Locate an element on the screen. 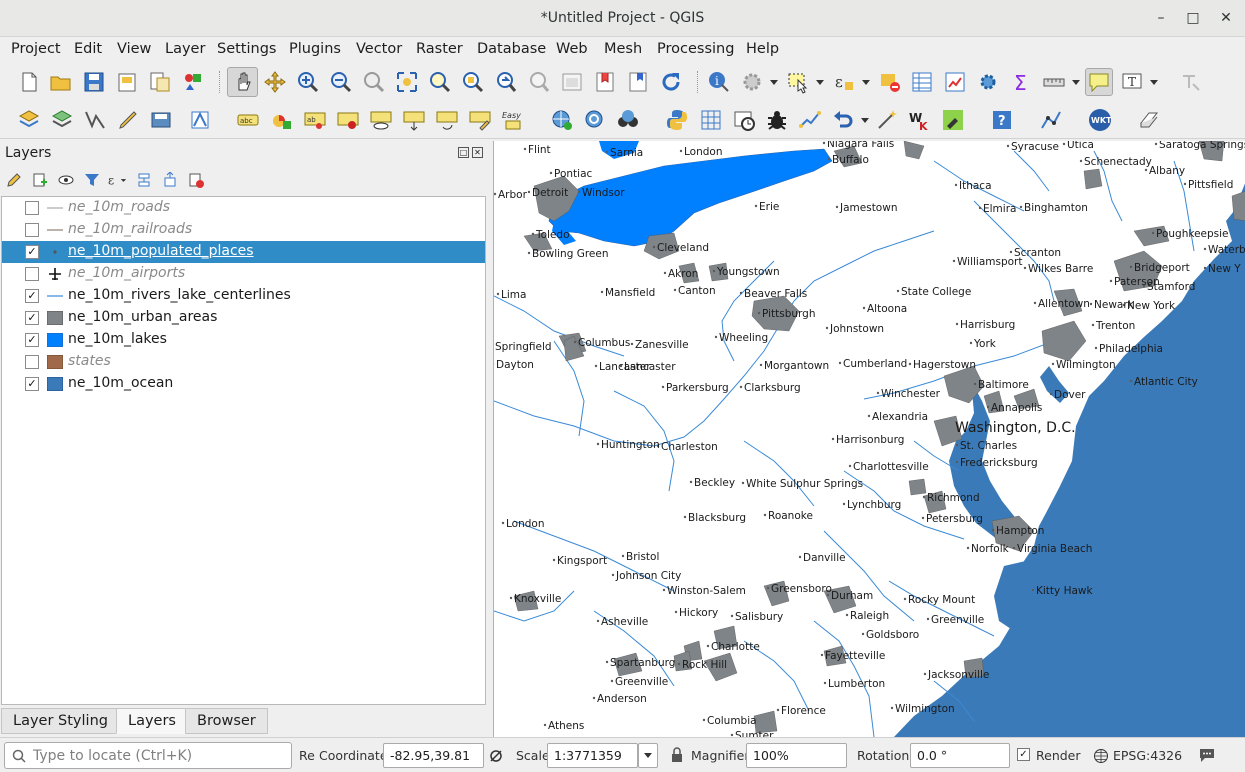 This screenshot has height=772, width=1245. collapse-all-icon is located at coordinates (170, 180).